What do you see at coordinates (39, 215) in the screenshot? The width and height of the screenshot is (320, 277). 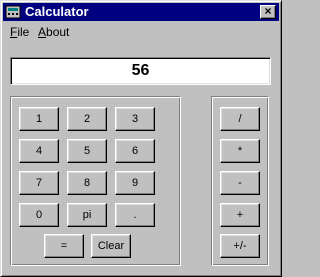 I see `key-0: 0` at bounding box center [39, 215].